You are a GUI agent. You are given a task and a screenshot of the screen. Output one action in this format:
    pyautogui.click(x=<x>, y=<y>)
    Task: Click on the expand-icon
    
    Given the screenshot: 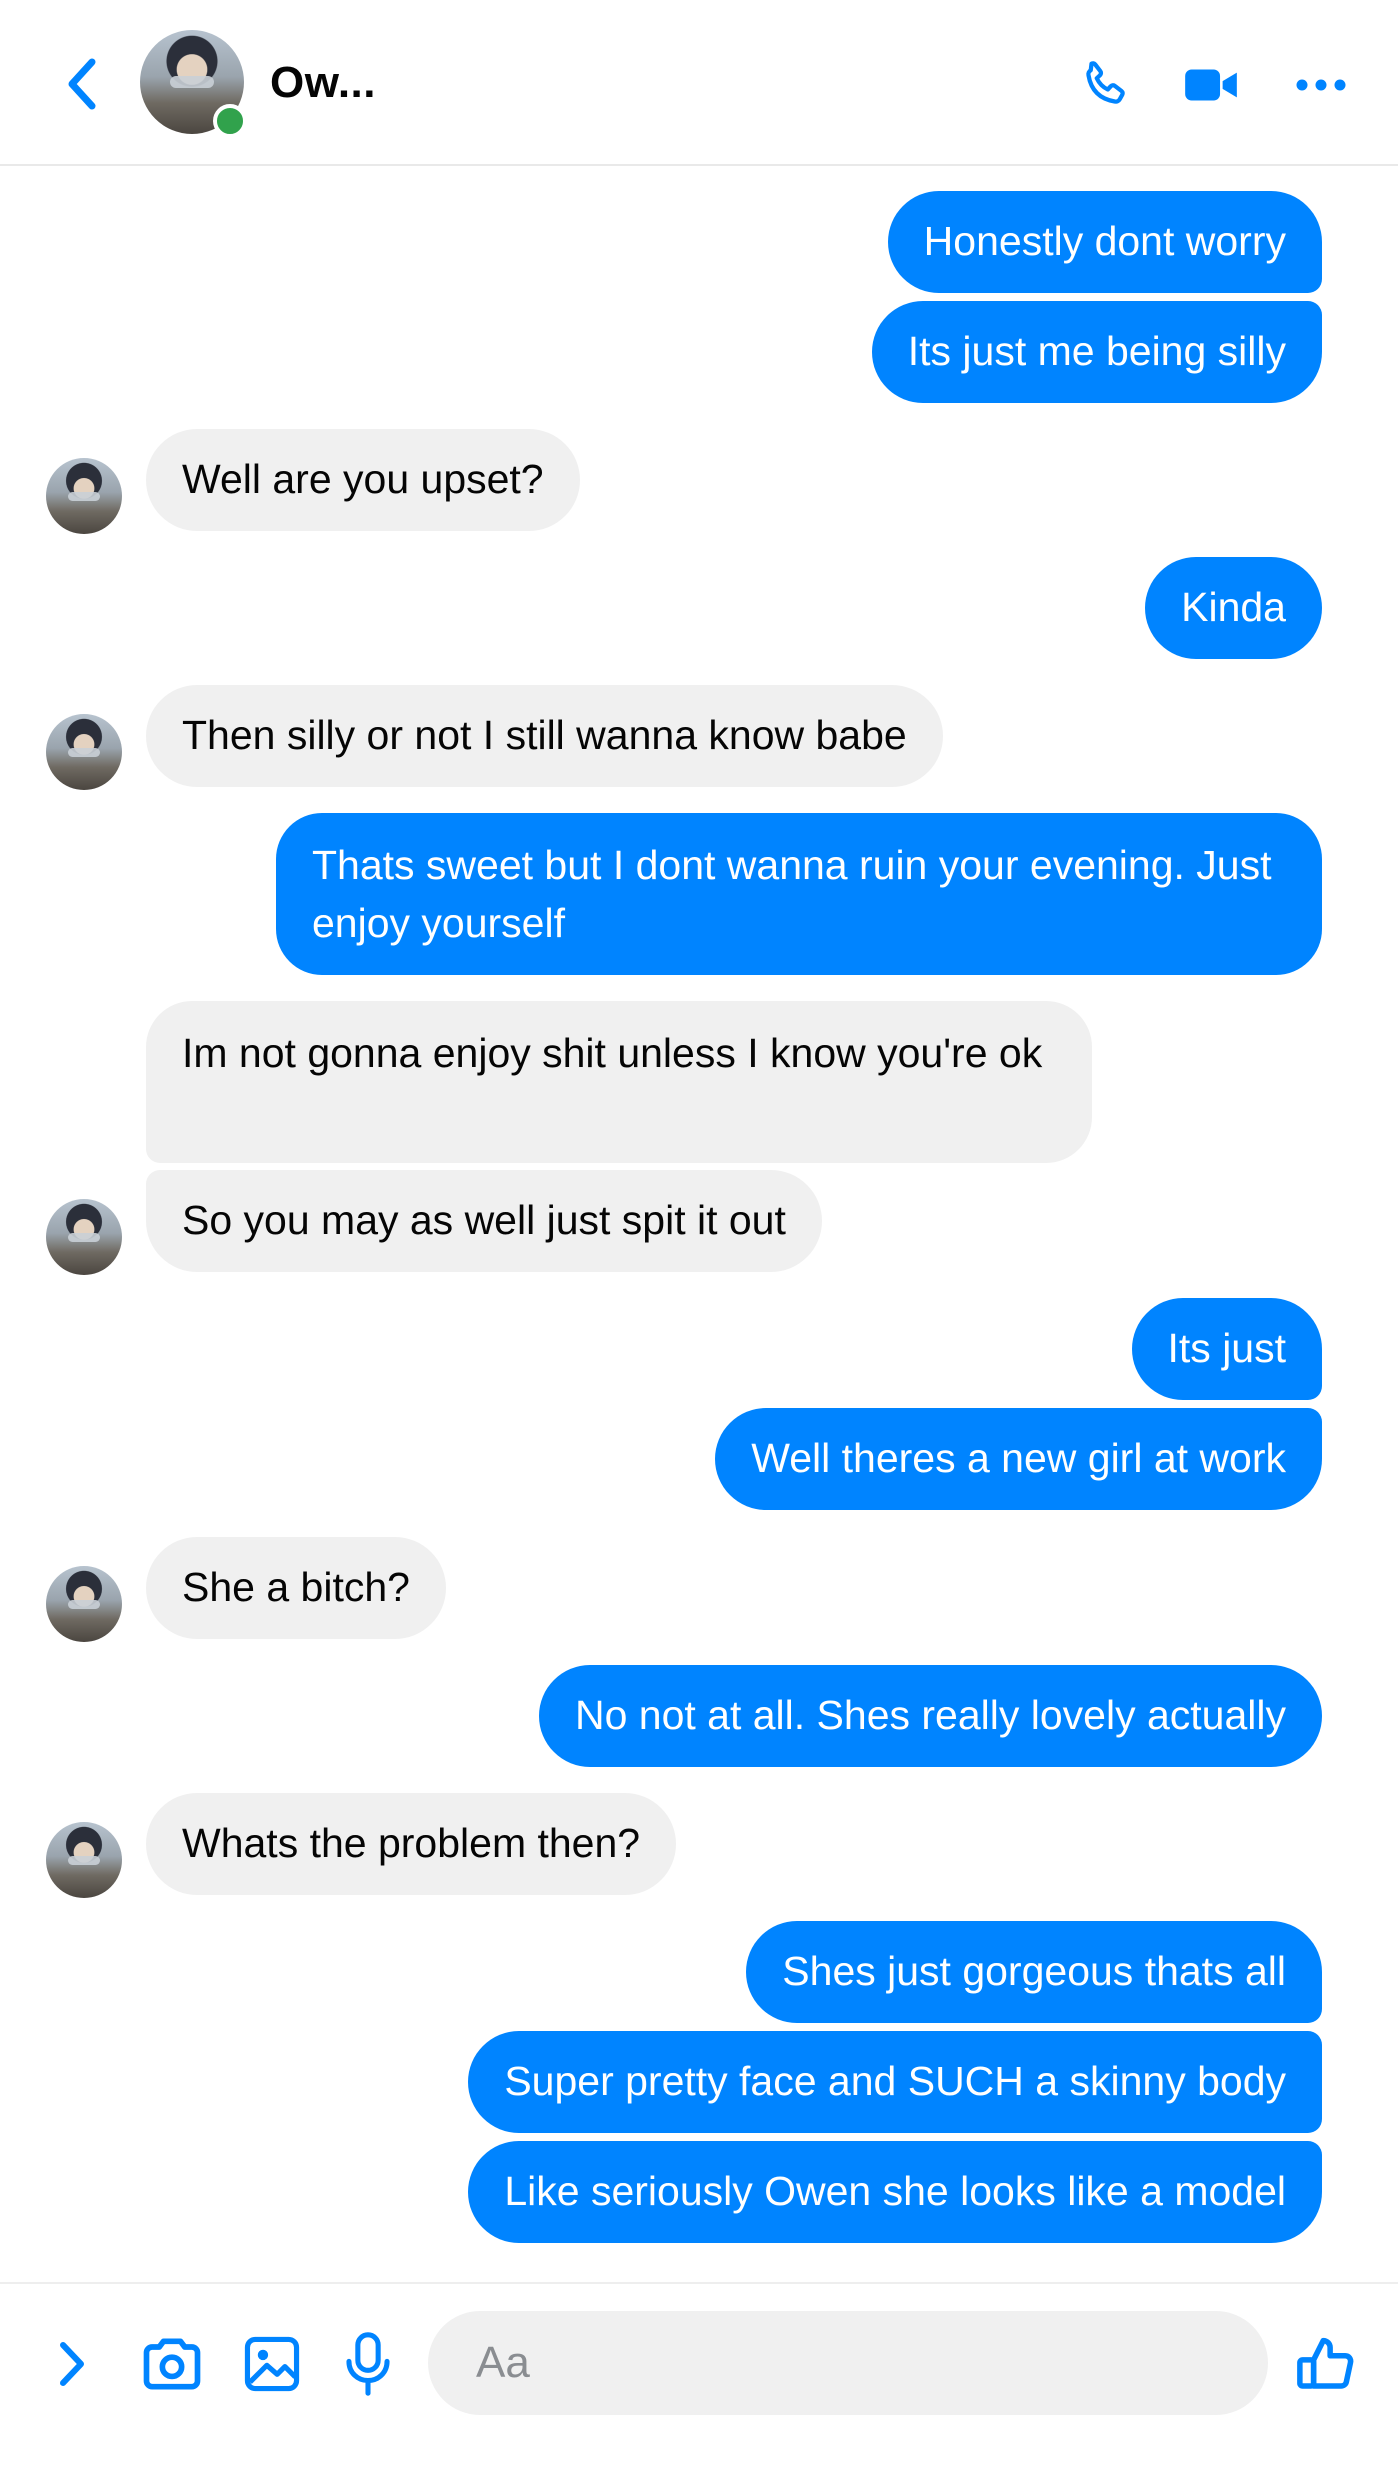 What is the action you would take?
    pyautogui.click(x=72, y=2364)
    